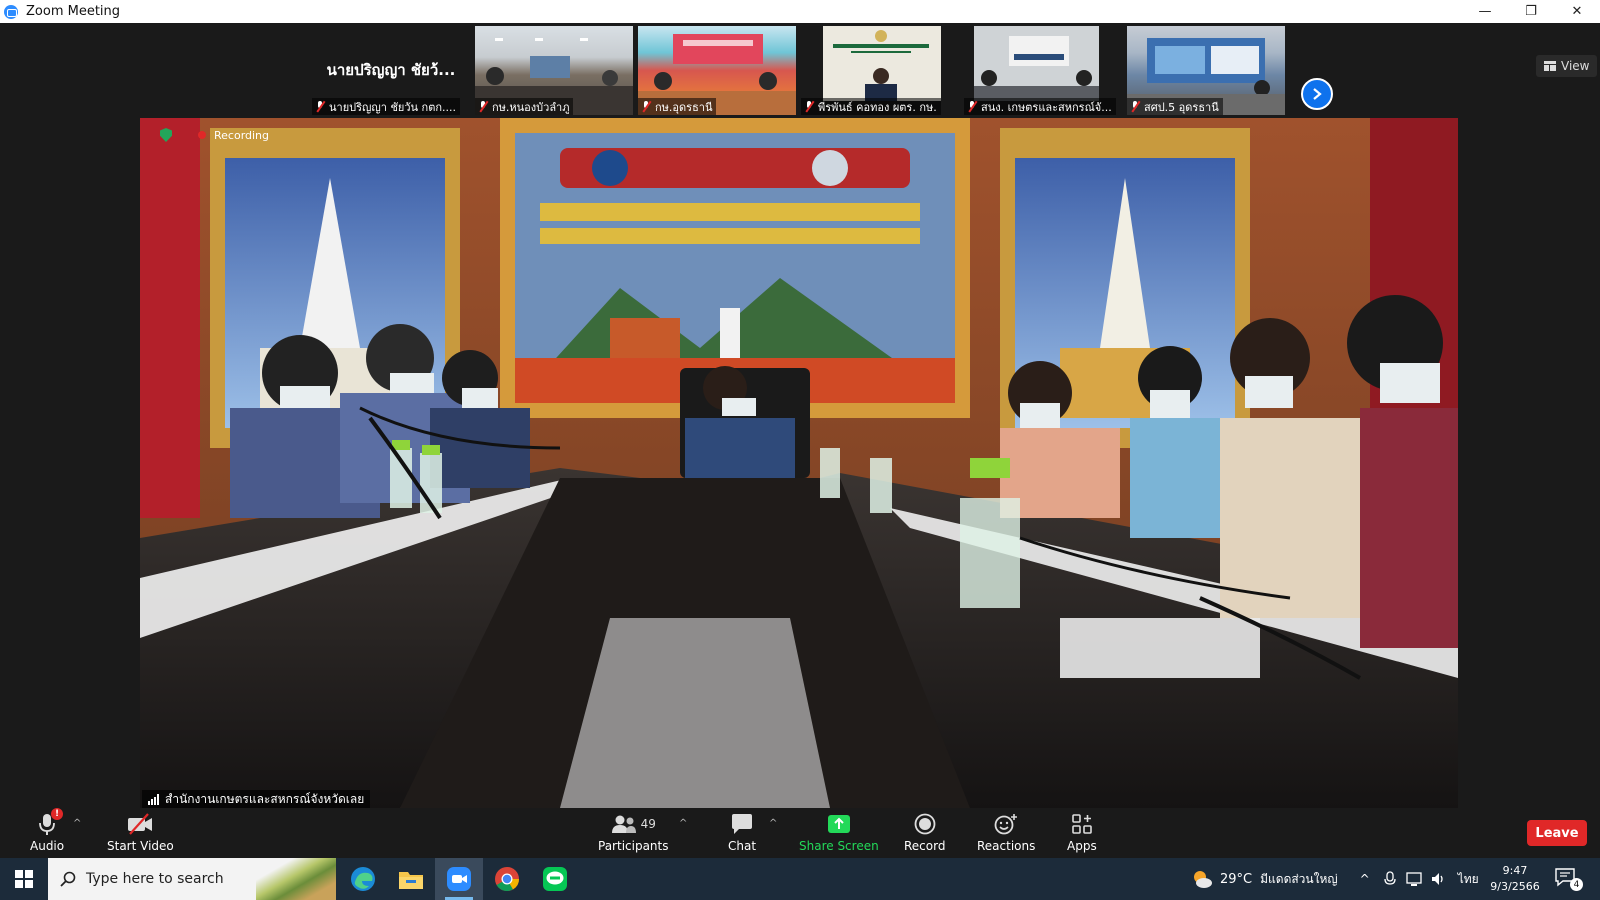 This screenshot has height=900, width=1600. Describe the element at coordinates (1515, 870) in the screenshot. I see `clock-time: 9:47` at that location.